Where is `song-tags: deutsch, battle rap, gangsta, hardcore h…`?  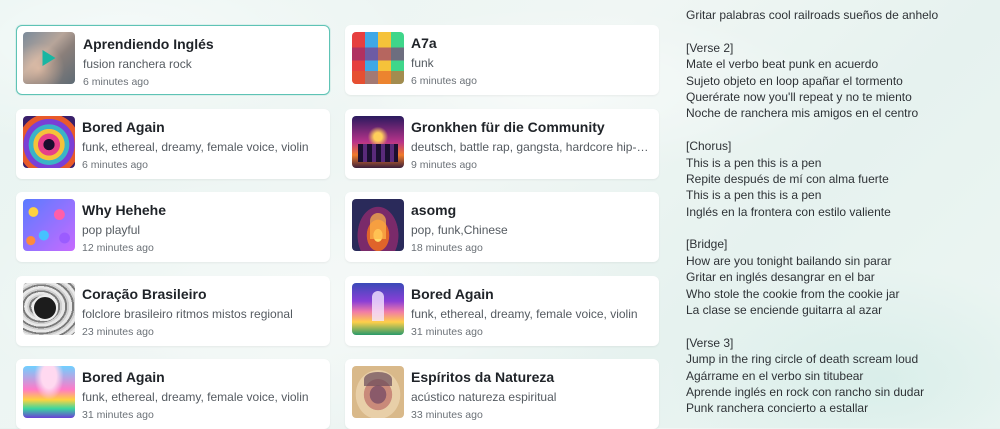 song-tags: deutsch, battle rap, gangsta, hardcore h… is located at coordinates (530, 147).